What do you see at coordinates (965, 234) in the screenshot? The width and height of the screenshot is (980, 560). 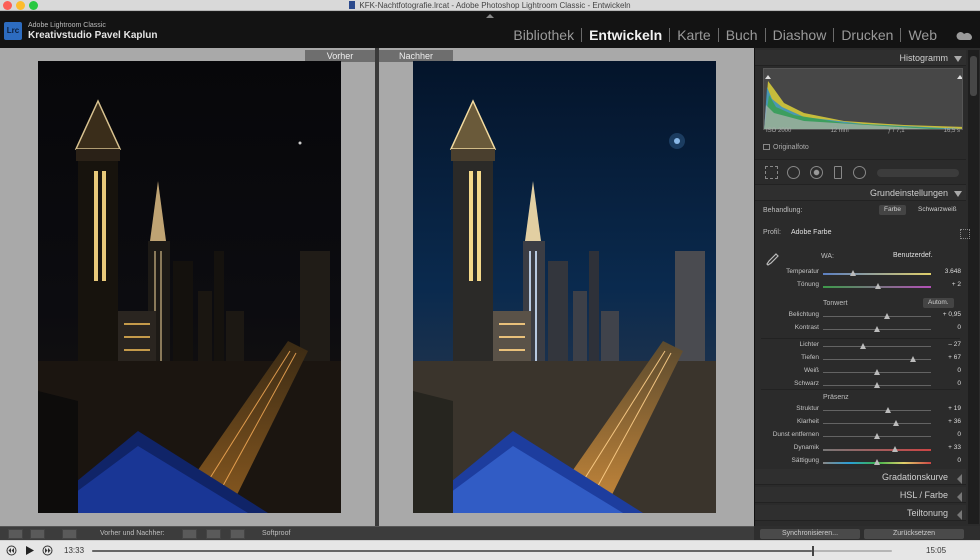 I see `profile-browser-icon` at bounding box center [965, 234].